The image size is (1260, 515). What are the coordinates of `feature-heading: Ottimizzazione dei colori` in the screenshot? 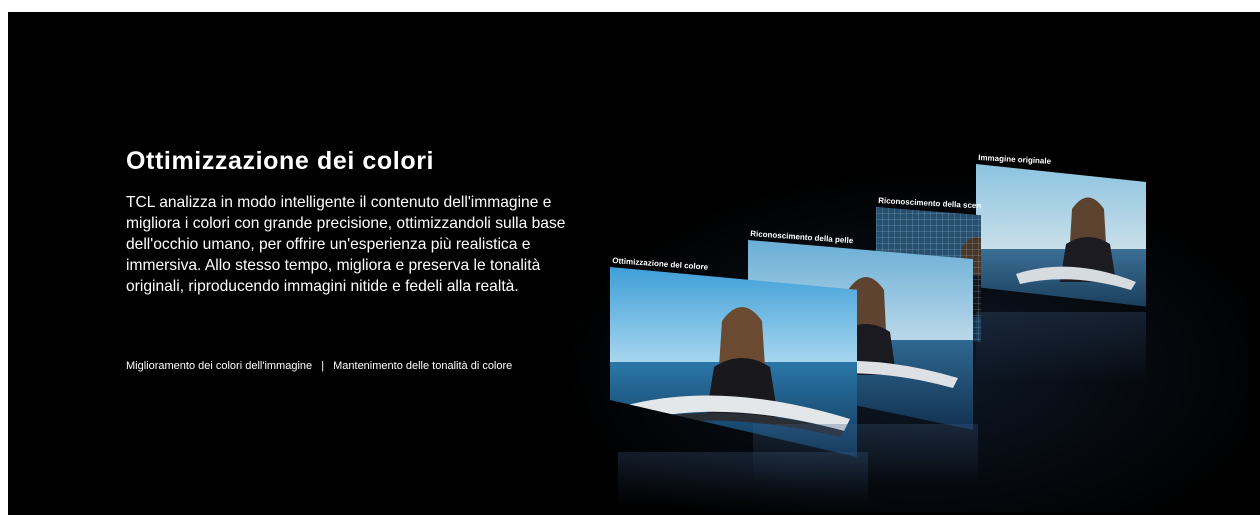 It's located at (280, 161).